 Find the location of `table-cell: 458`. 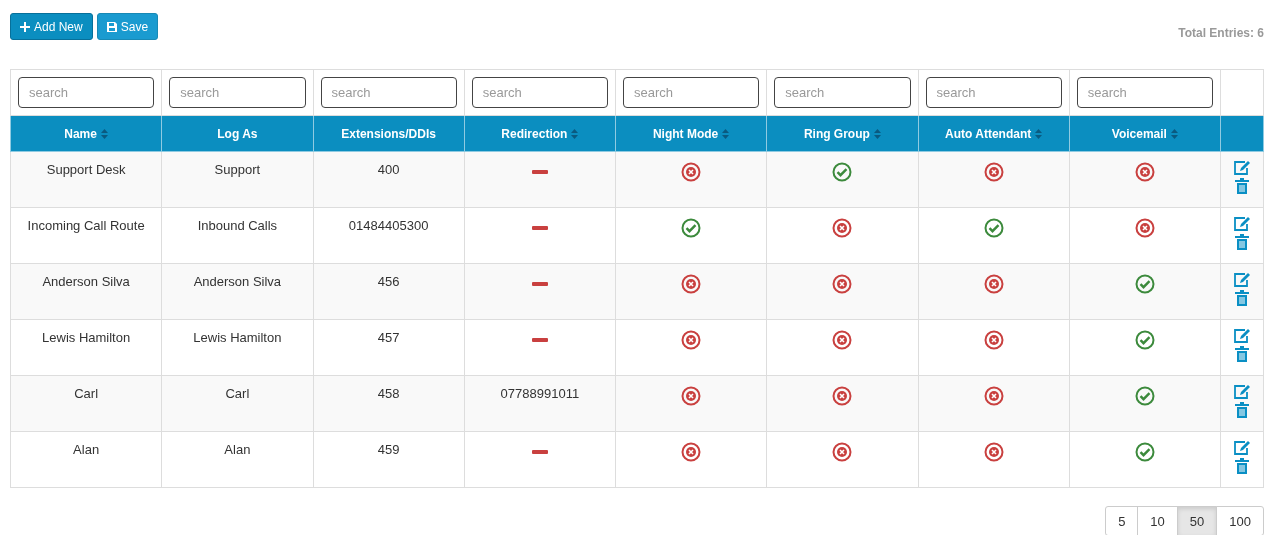

table-cell: 458 is located at coordinates (389, 403).